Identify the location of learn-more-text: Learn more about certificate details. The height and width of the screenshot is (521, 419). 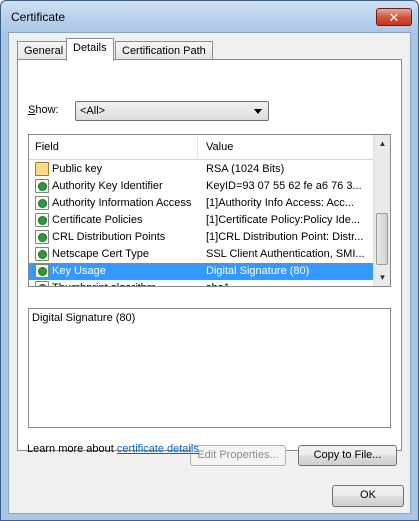
(113, 449).